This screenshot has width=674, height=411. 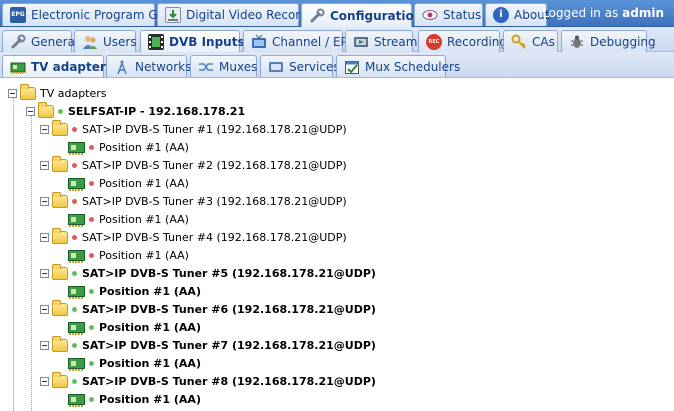 What do you see at coordinates (73, 93) in the screenshot?
I see `tree-node-label: TV adapters` at bounding box center [73, 93].